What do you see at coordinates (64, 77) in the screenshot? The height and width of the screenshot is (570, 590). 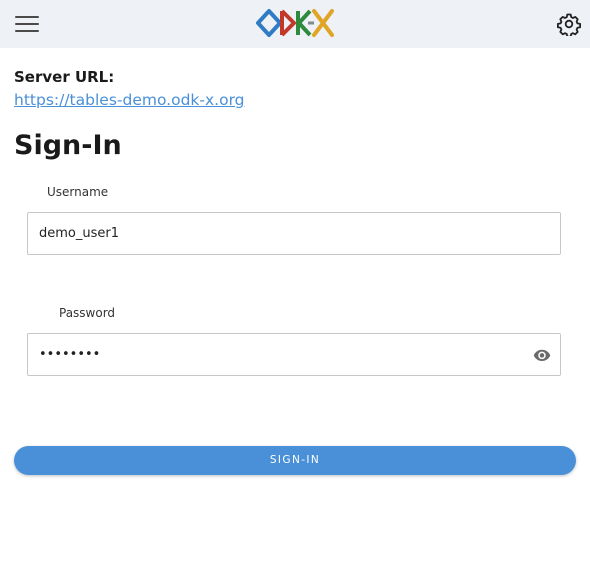 I see `server-url-label: Server URL:` at bounding box center [64, 77].